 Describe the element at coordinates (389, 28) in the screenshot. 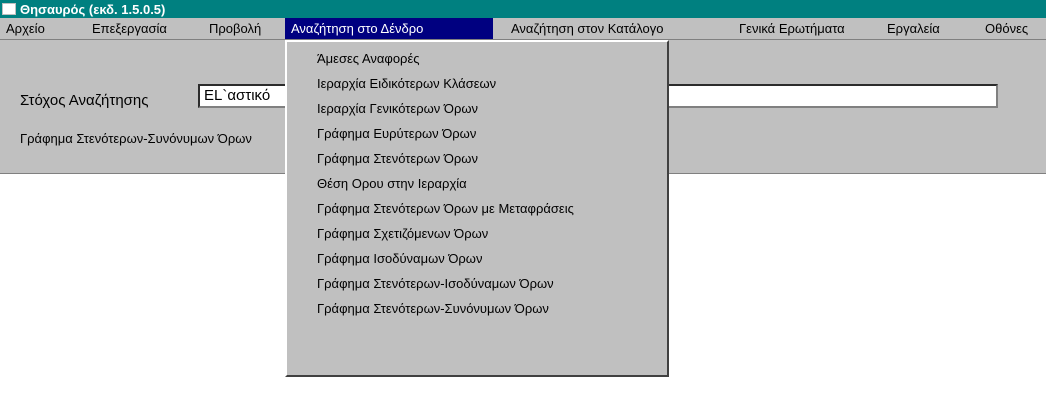

I see `menu-tree-search: Αναζήτηση στο Δένδρο` at that location.